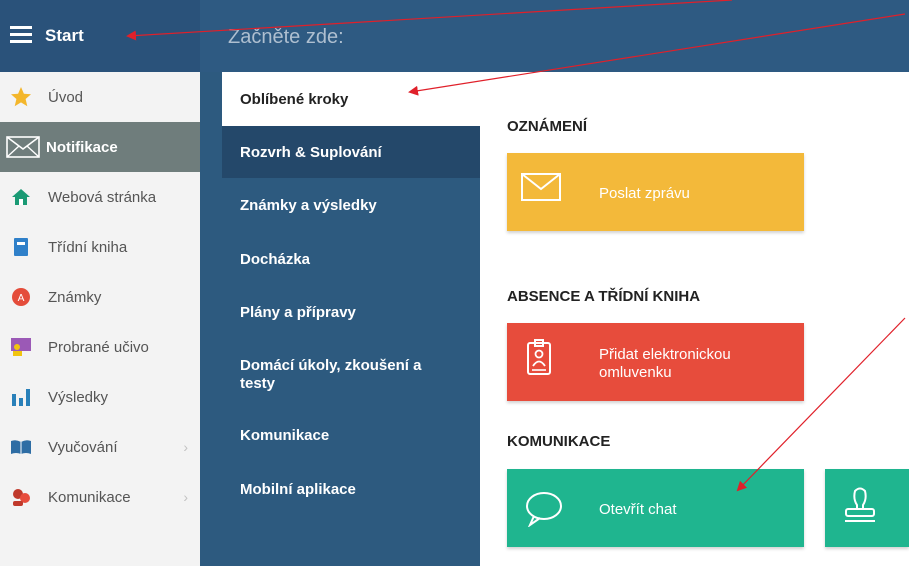 Image resolution: width=909 pixels, height=566 pixels. What do you see at coordinates (559, 441) in the screenshot?
I see `section-title-komunikace: KOMUNIKACE` at bounding box center [559, 441].